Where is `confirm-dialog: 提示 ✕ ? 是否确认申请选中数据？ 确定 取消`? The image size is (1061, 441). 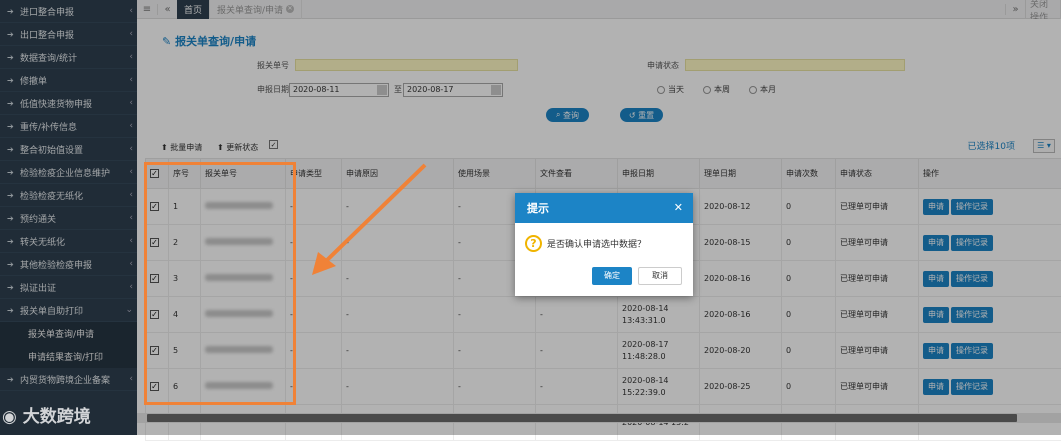
confirm-dialog: 提示 ✕ ? 是否确认申请选中数据？ 确定 取消 is located at coordinates (604, 244).